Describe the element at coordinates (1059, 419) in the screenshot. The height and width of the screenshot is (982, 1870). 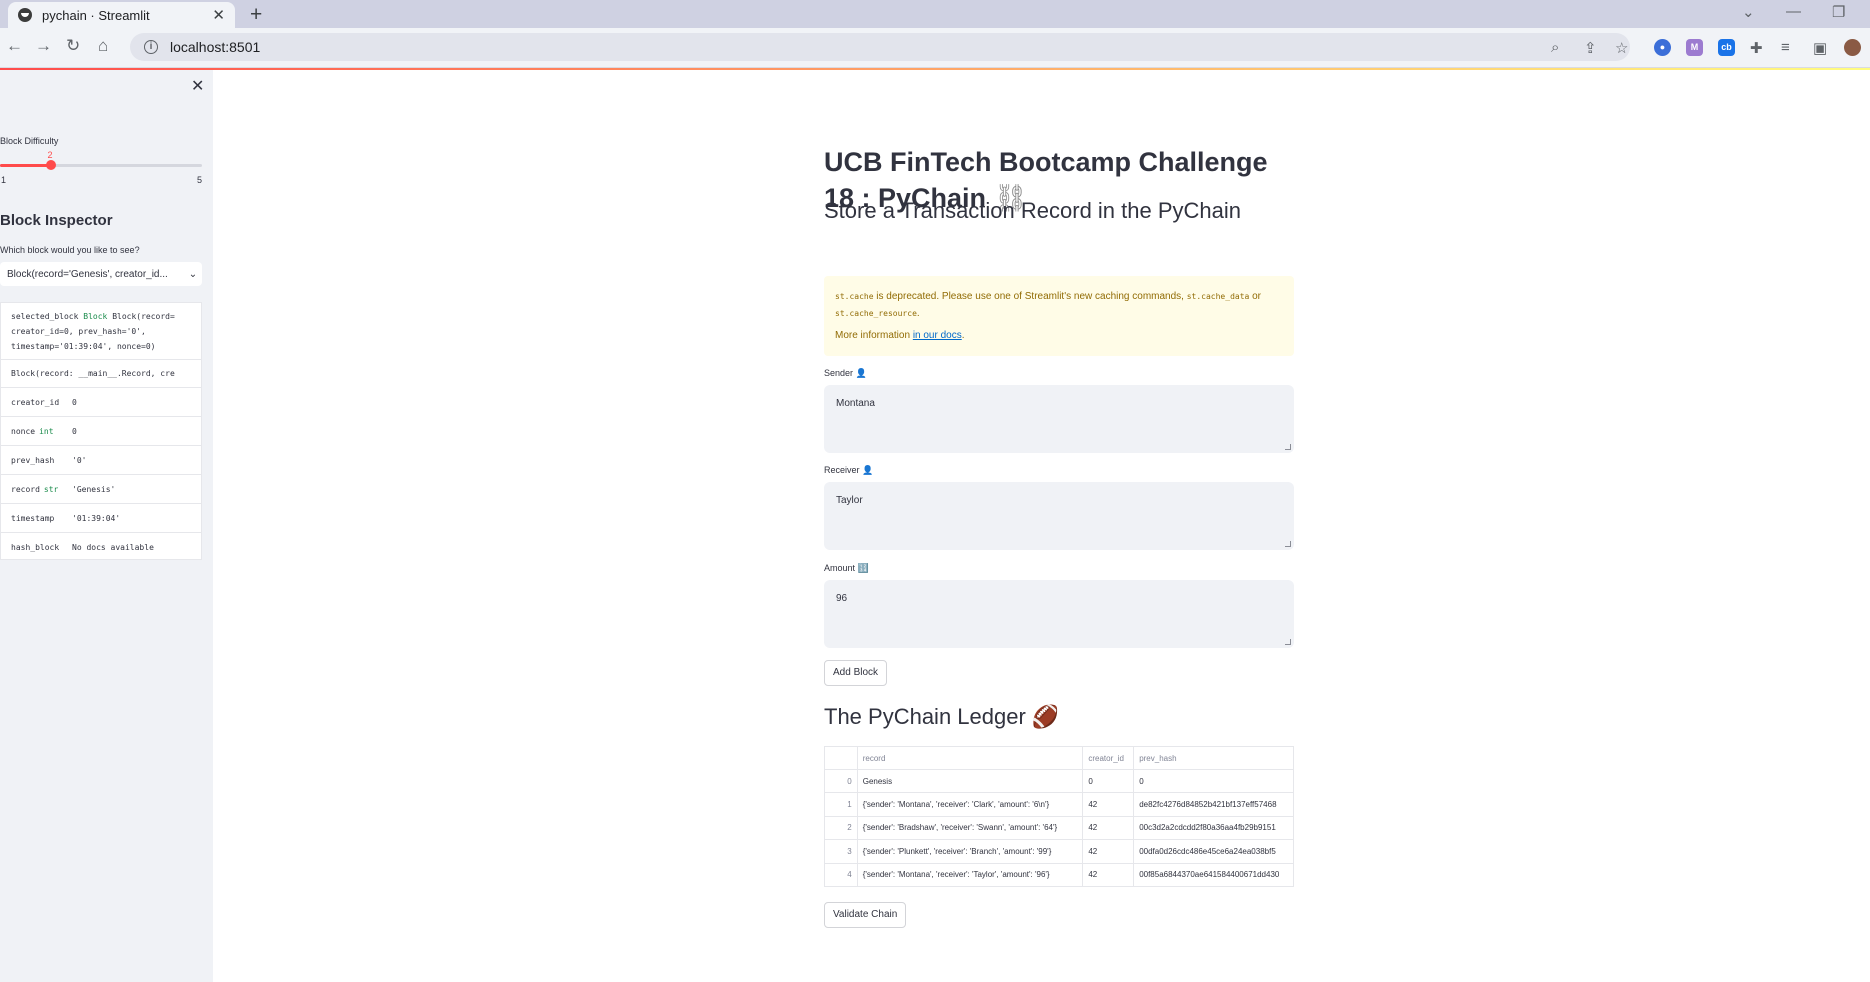
I see `sender-field: Montana` at that location.